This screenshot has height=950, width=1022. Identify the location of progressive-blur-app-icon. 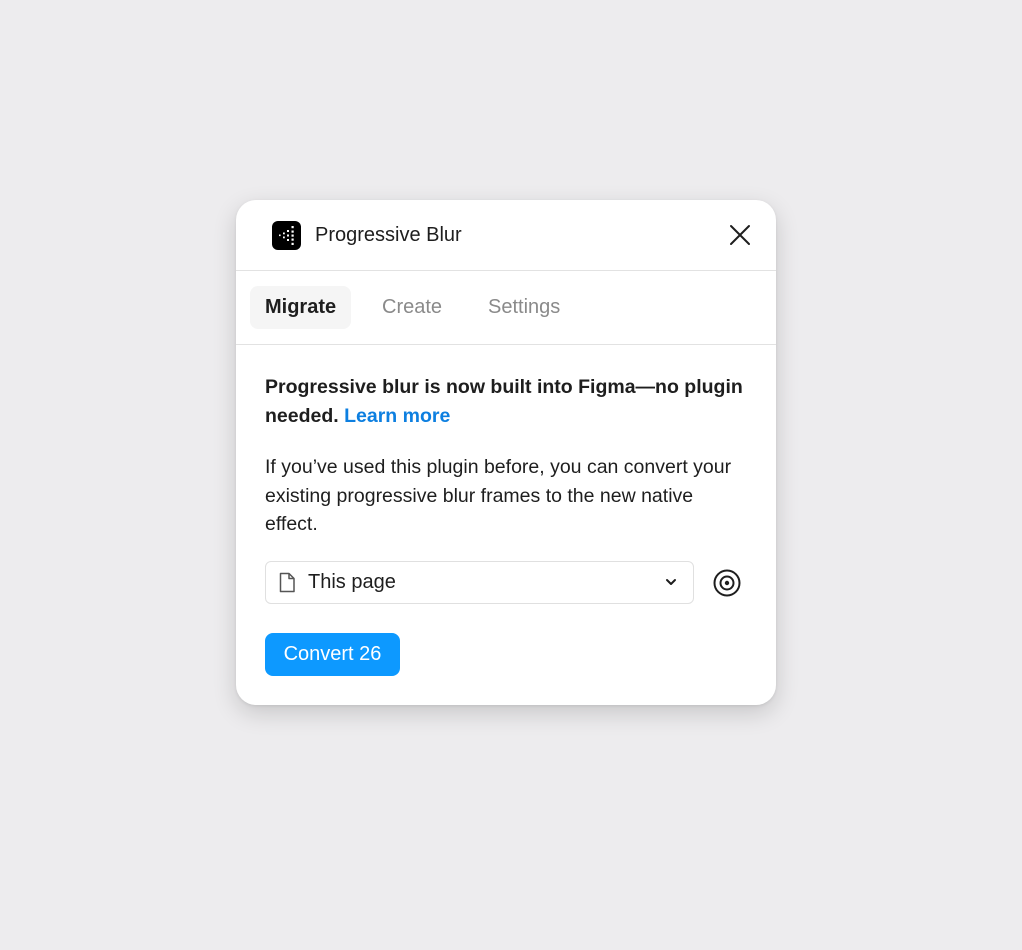
(286, 235).